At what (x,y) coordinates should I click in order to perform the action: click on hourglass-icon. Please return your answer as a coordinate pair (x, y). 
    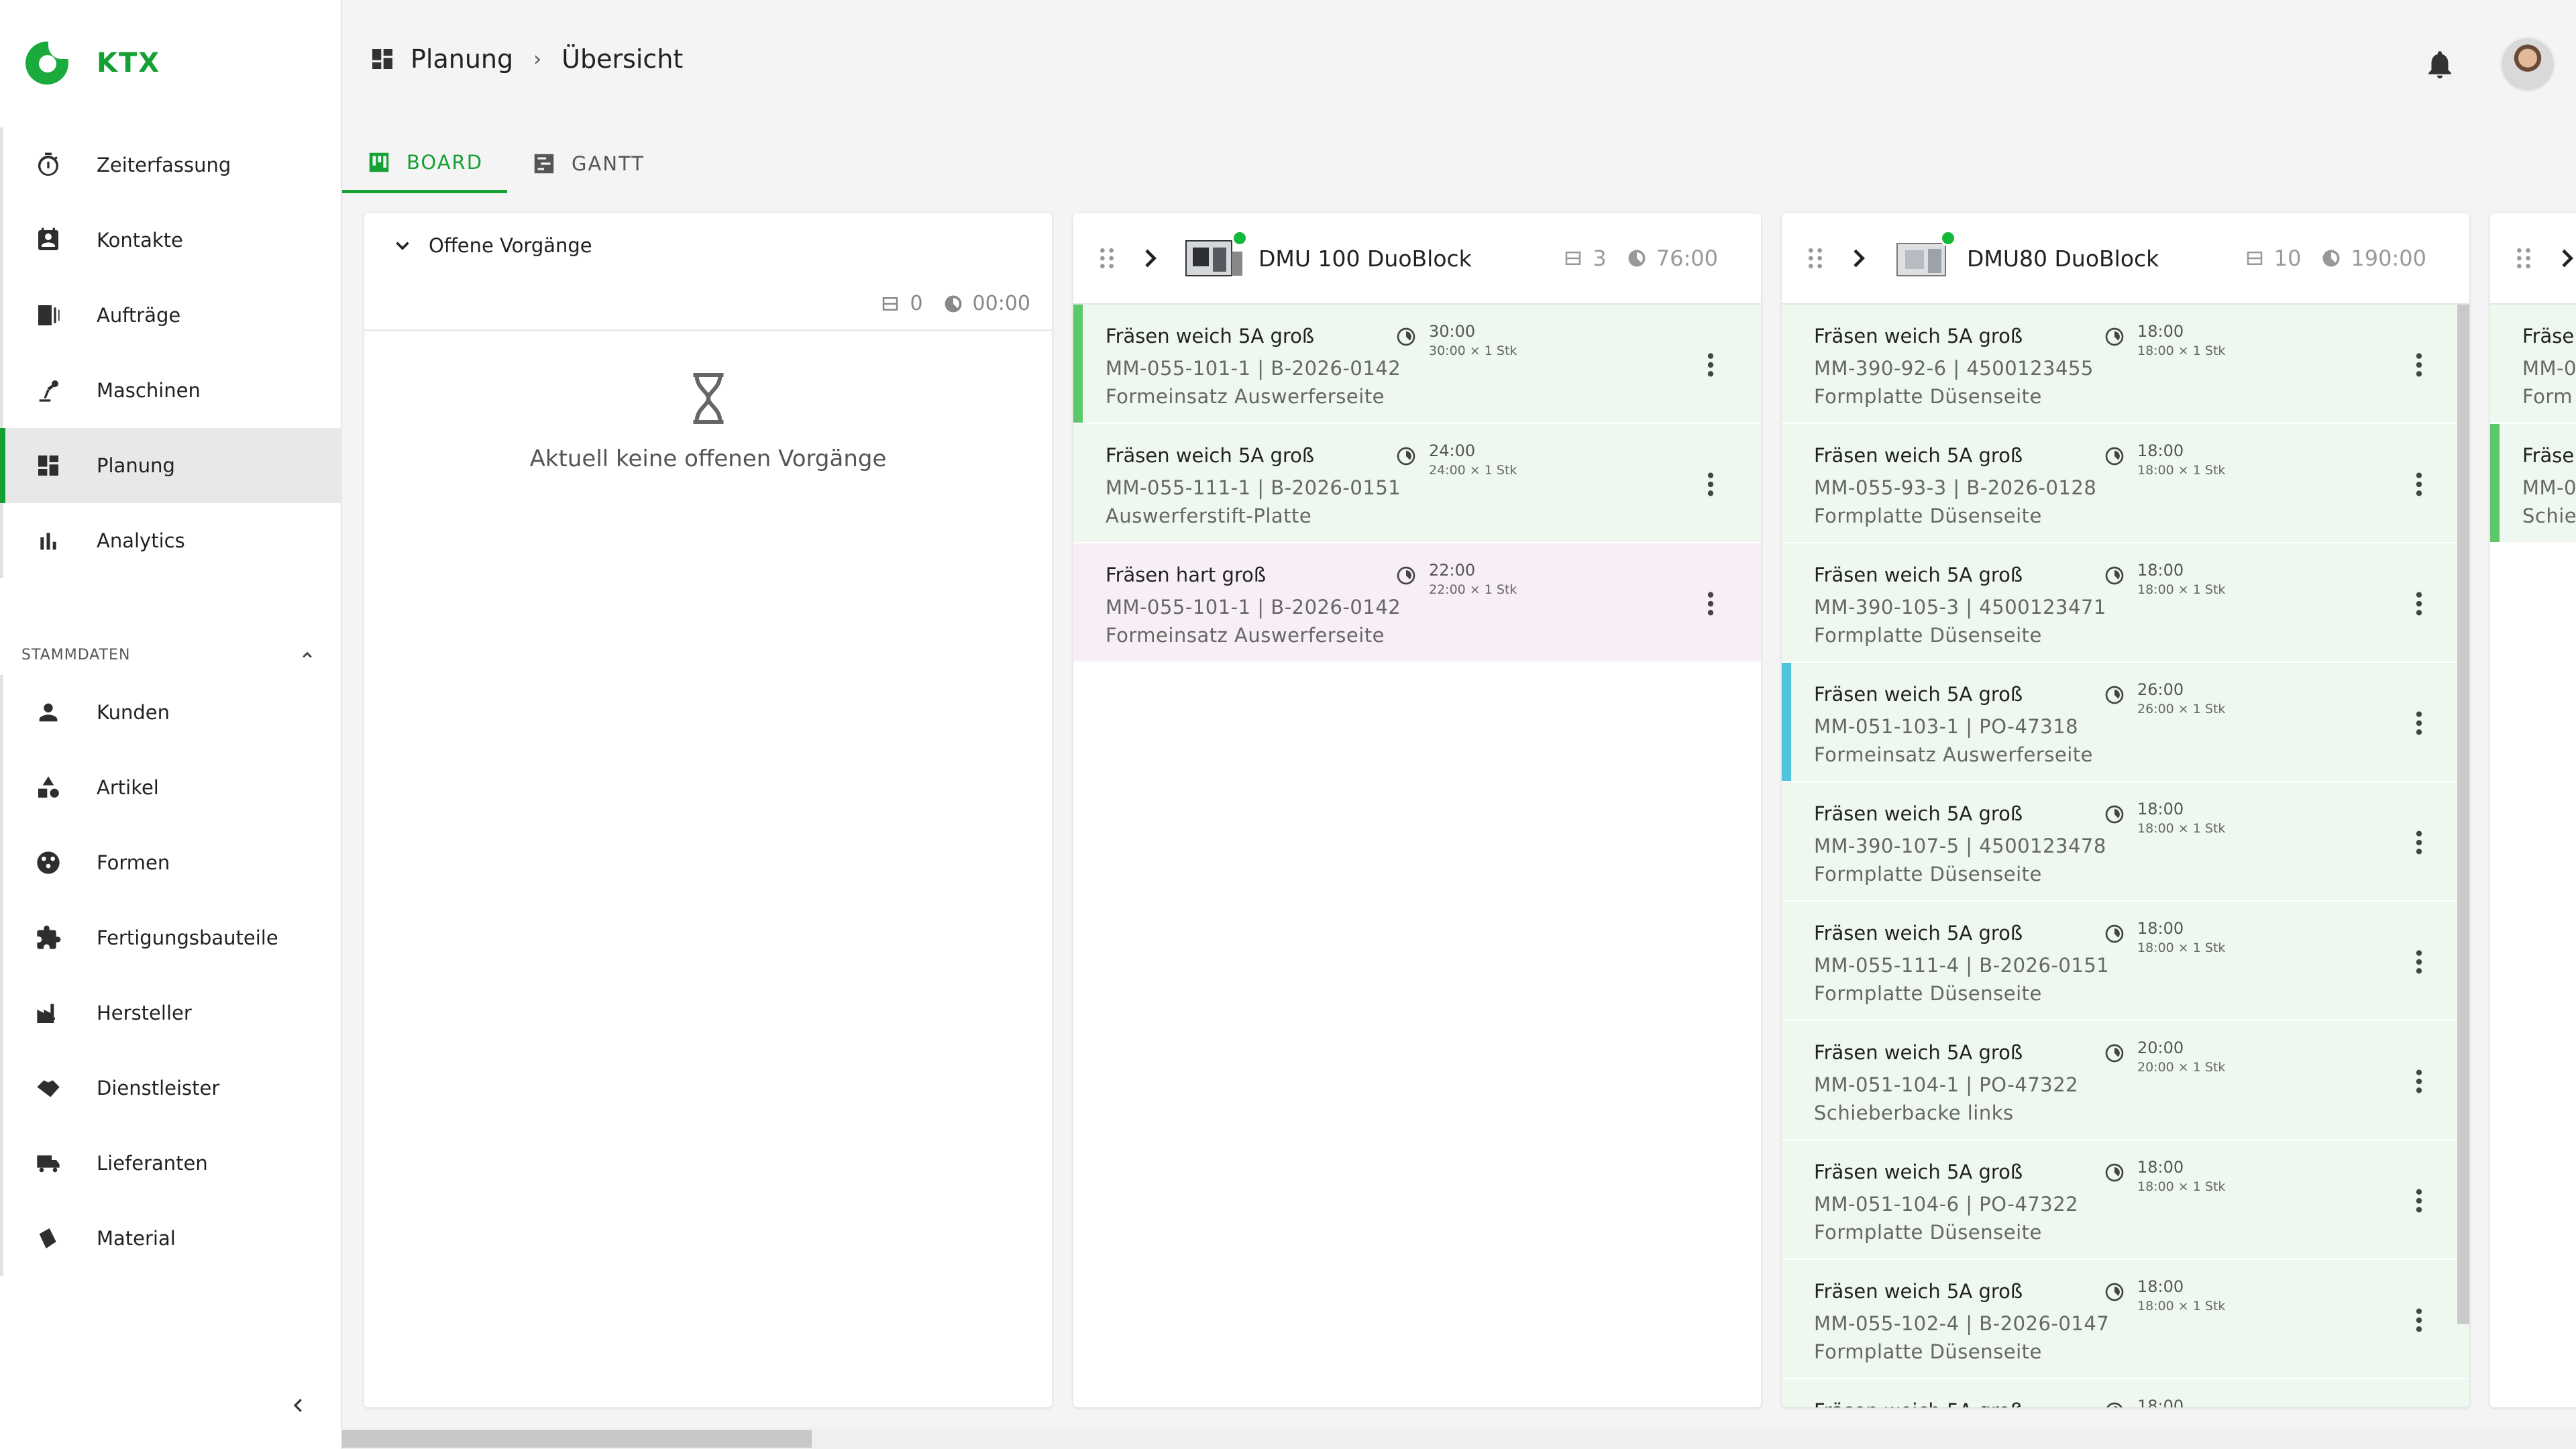
    Looking at the image, I should click on (708, 398).